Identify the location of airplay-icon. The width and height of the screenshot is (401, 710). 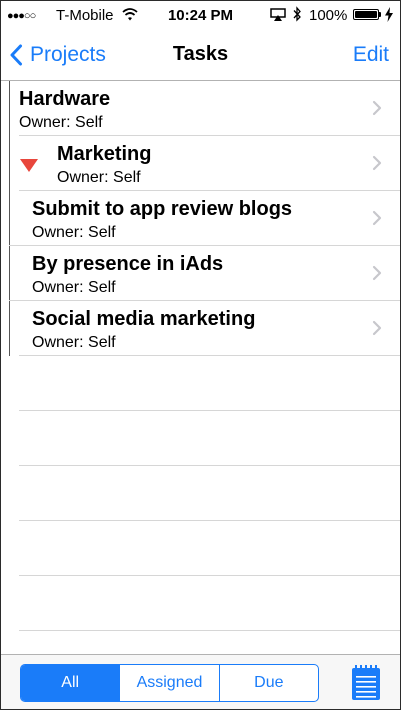
(278, 14).